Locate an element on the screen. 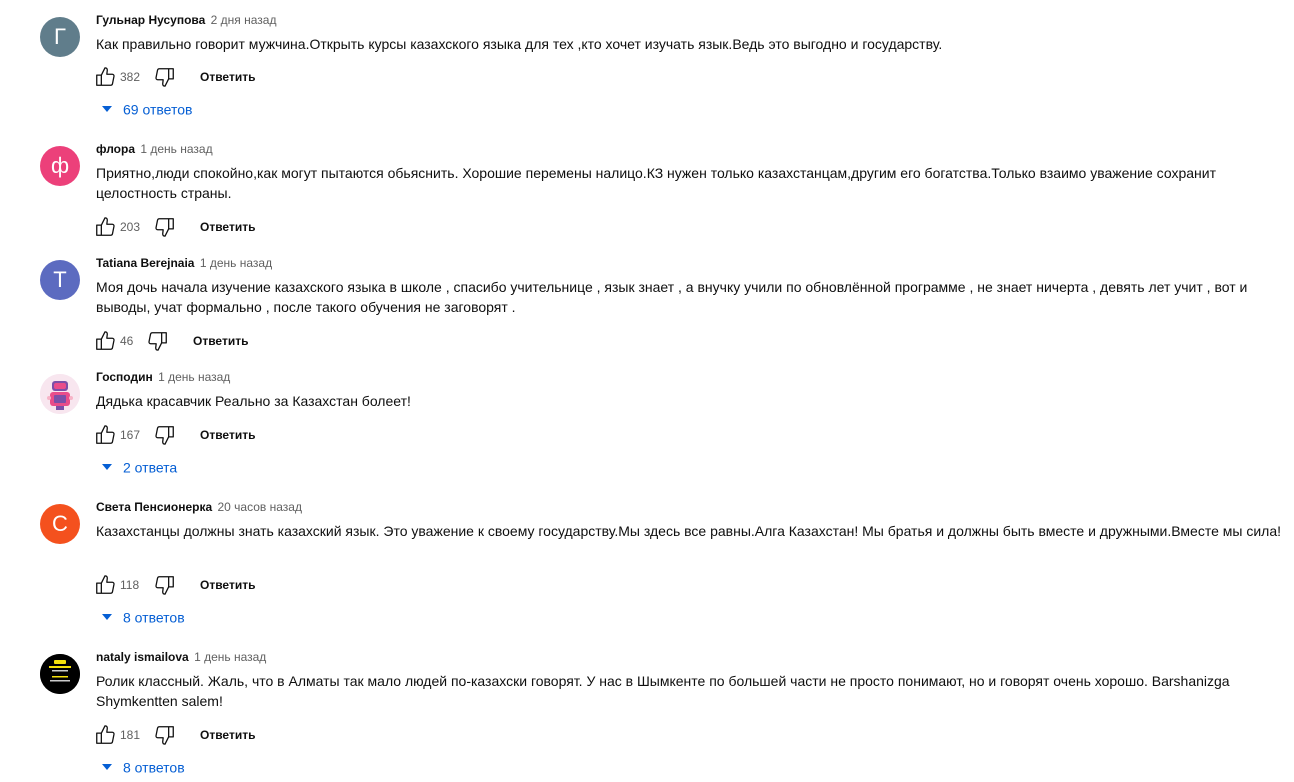 The width and height of the screenshot is (1294, 782). comment-header: Господин 1 день назад is located at coordinates (163, 377).